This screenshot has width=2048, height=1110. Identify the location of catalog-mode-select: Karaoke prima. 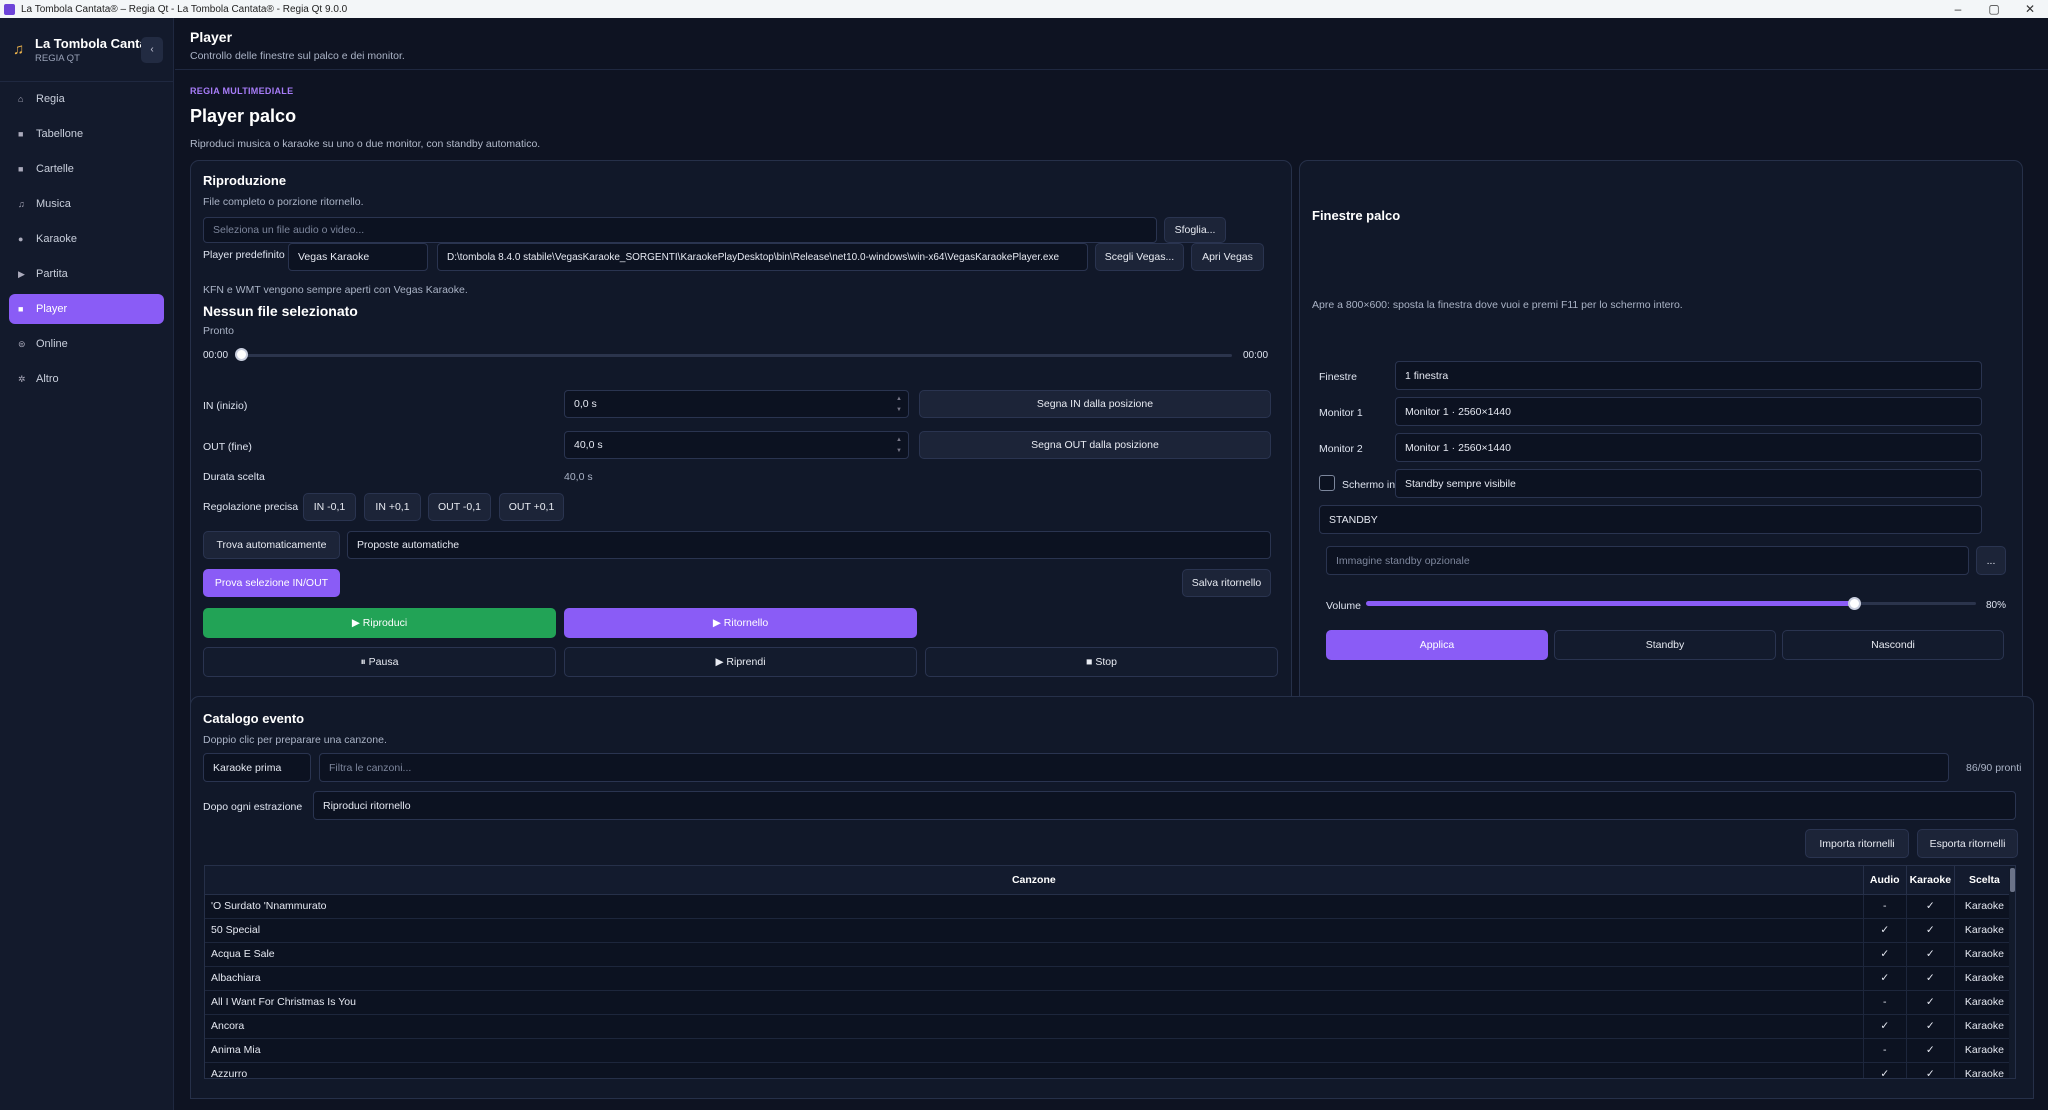
(257, 767).